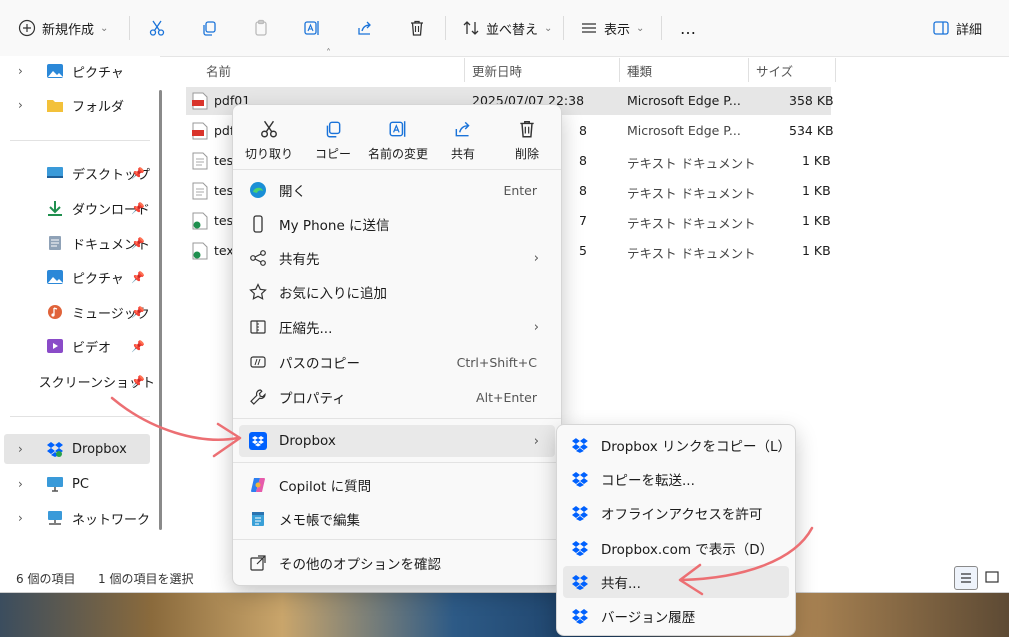 This screenshot has width=1009, height=637. I want to click on delete-button, so click(417, 28).